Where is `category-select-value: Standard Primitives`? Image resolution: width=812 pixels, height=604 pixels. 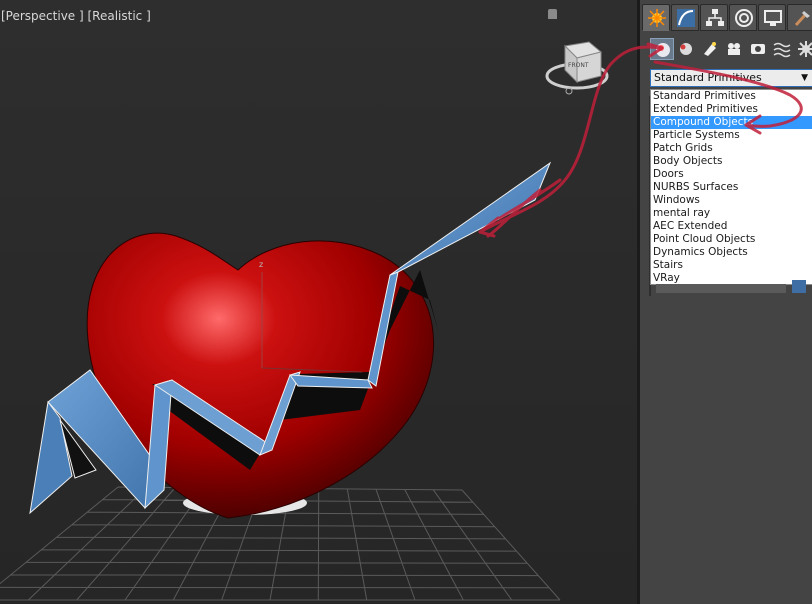
category-select-value: Standard Primitives is located at coordinates (708, 77).